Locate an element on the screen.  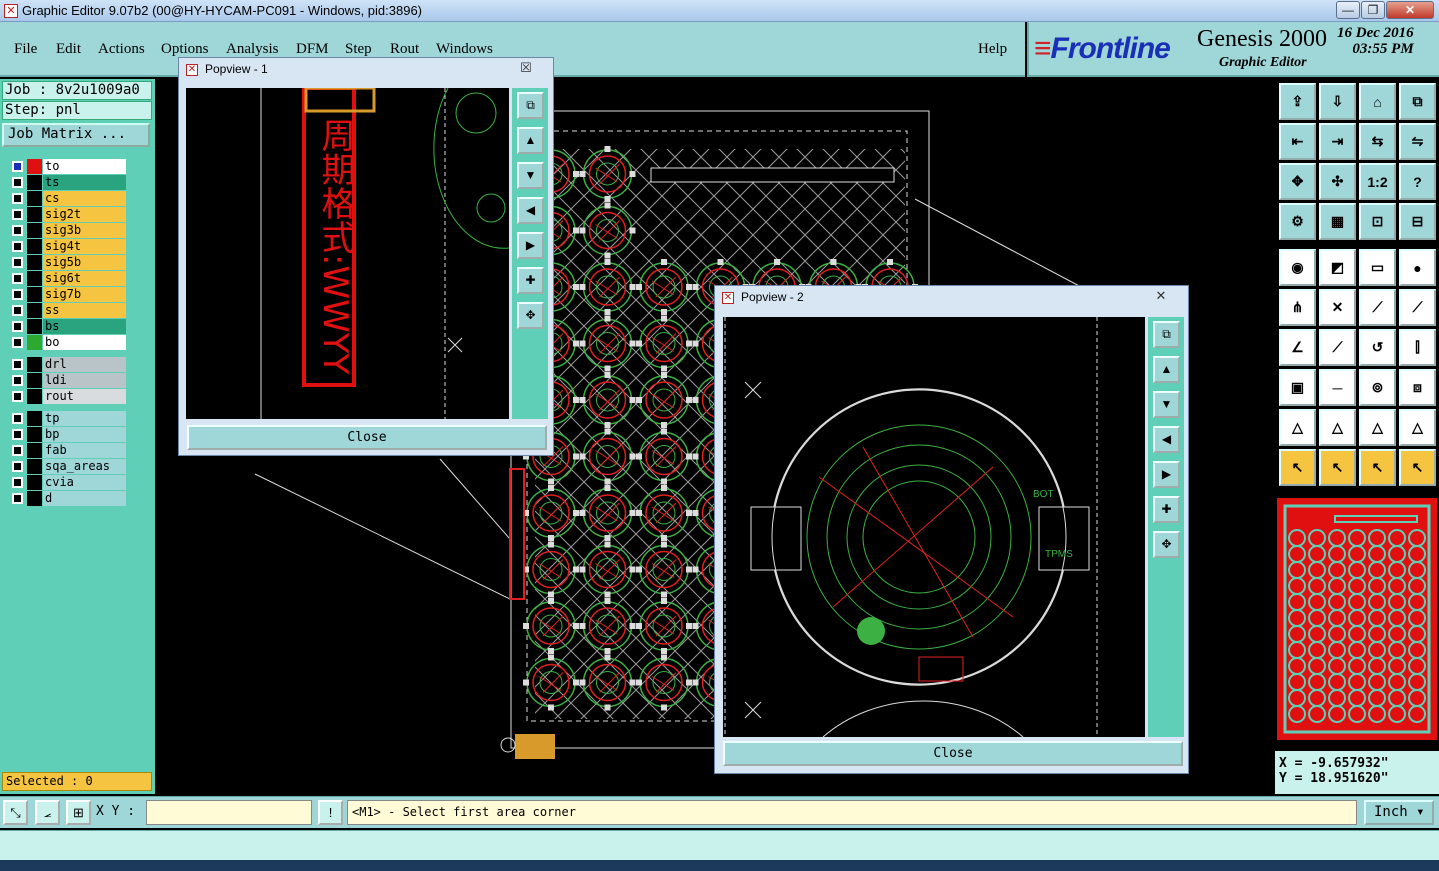
query-icon: ? is located at coordinates (1417, 181).